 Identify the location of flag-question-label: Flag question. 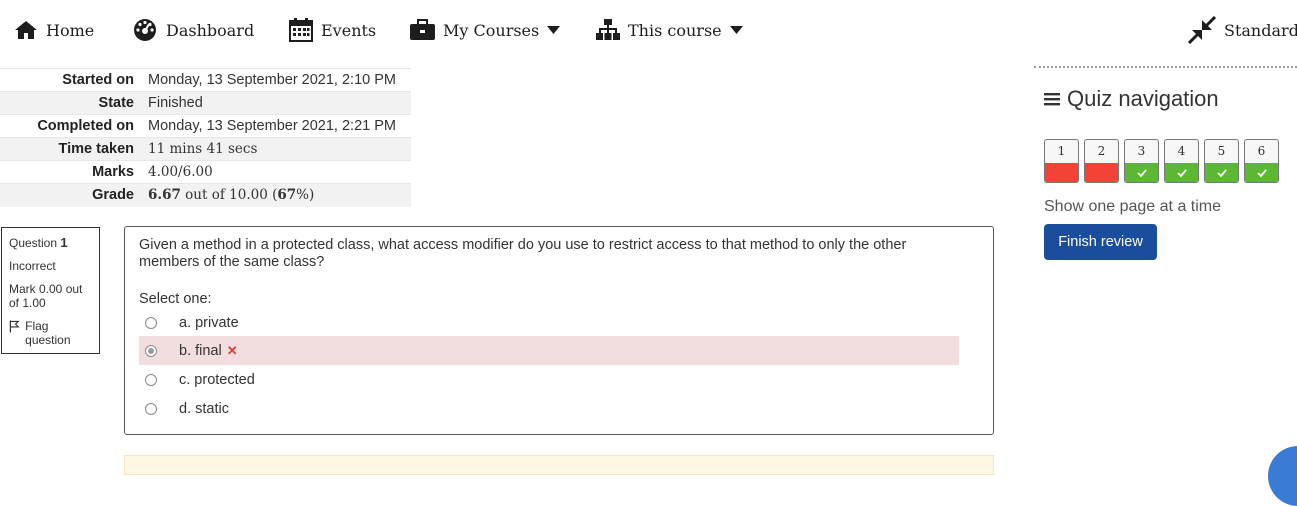
(48, 333).